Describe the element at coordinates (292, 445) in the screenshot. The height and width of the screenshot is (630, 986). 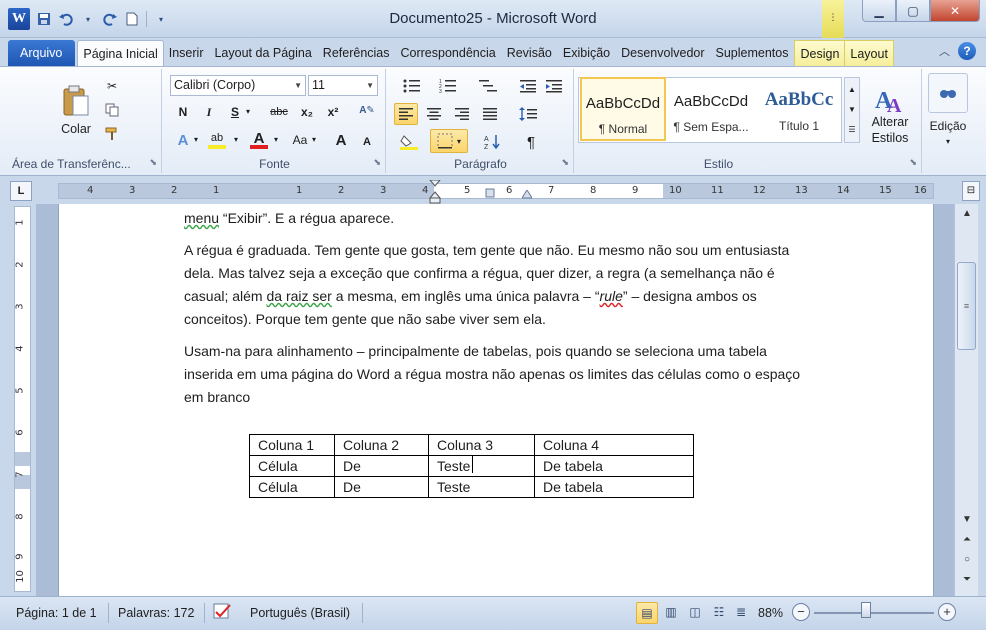
I see `table-cell: Coluna 1` at that location.